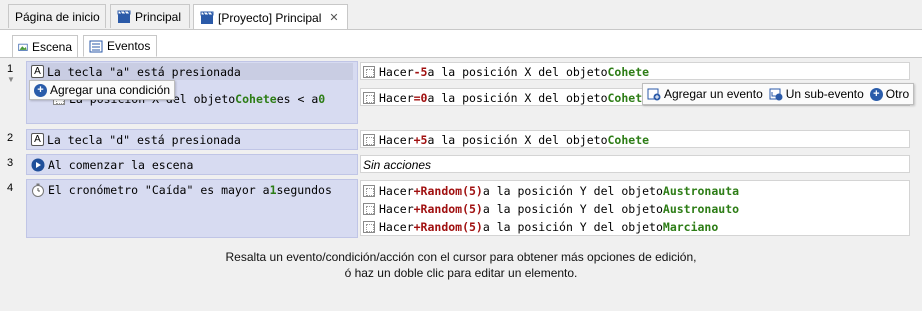  What do you see at coordinates (705, 94) in the screenshot?
I see `add-event-button: Agregar un evento` at bounding box center [705, 94].